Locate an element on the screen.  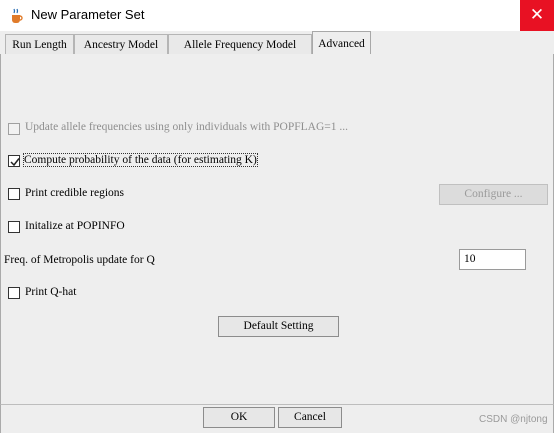
print-qhat-checkbox is located at coordinates (14, 293).